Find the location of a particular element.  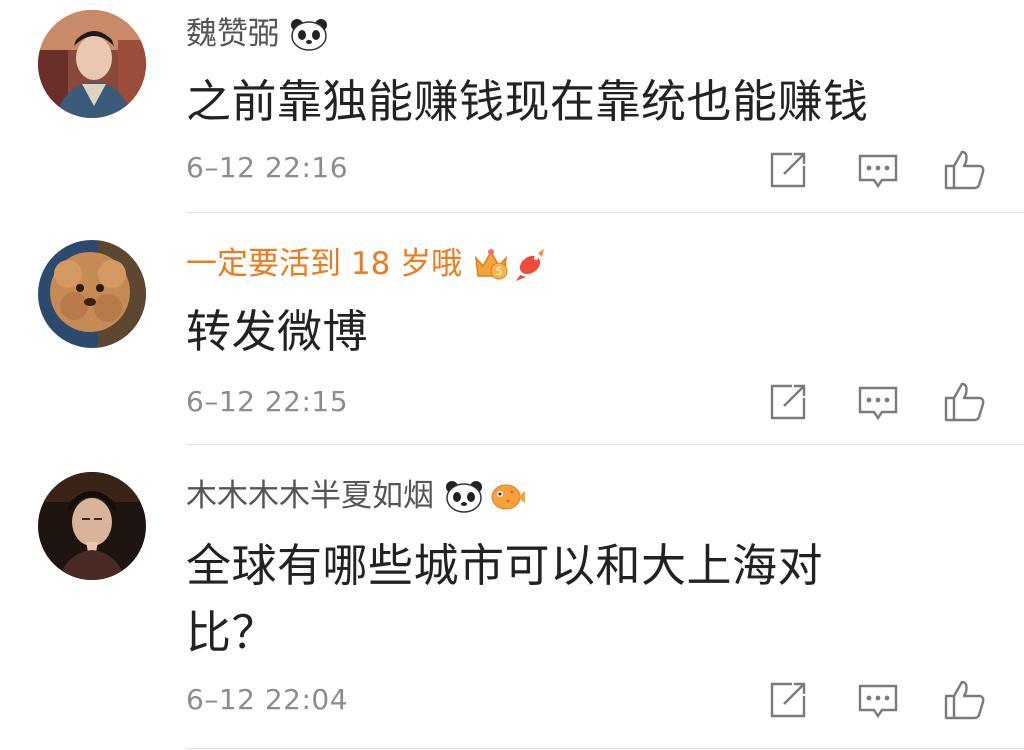

comment-icon is located at coordinates (878, 700).